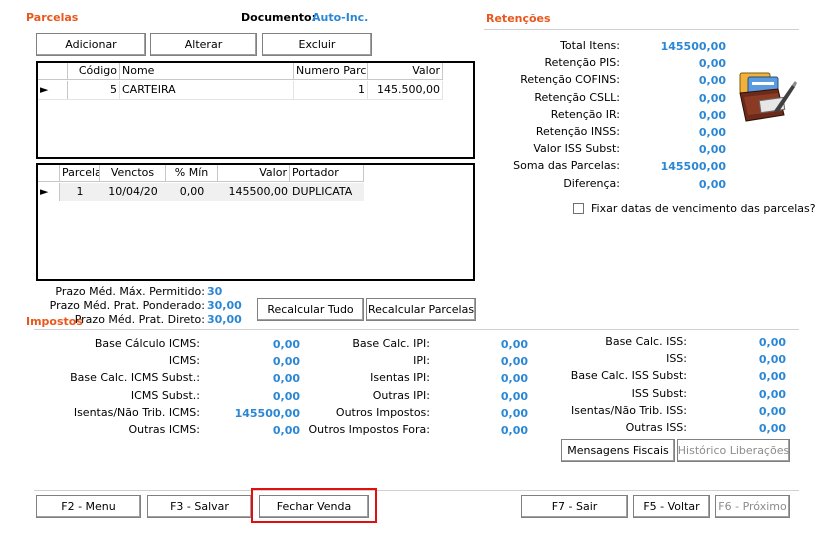 This screenshot has height=538, width=819. What do you see at coordinates (203, 44) in the screenshot?
I see `edit-button: Alterar` at bounding box center [203, 44].